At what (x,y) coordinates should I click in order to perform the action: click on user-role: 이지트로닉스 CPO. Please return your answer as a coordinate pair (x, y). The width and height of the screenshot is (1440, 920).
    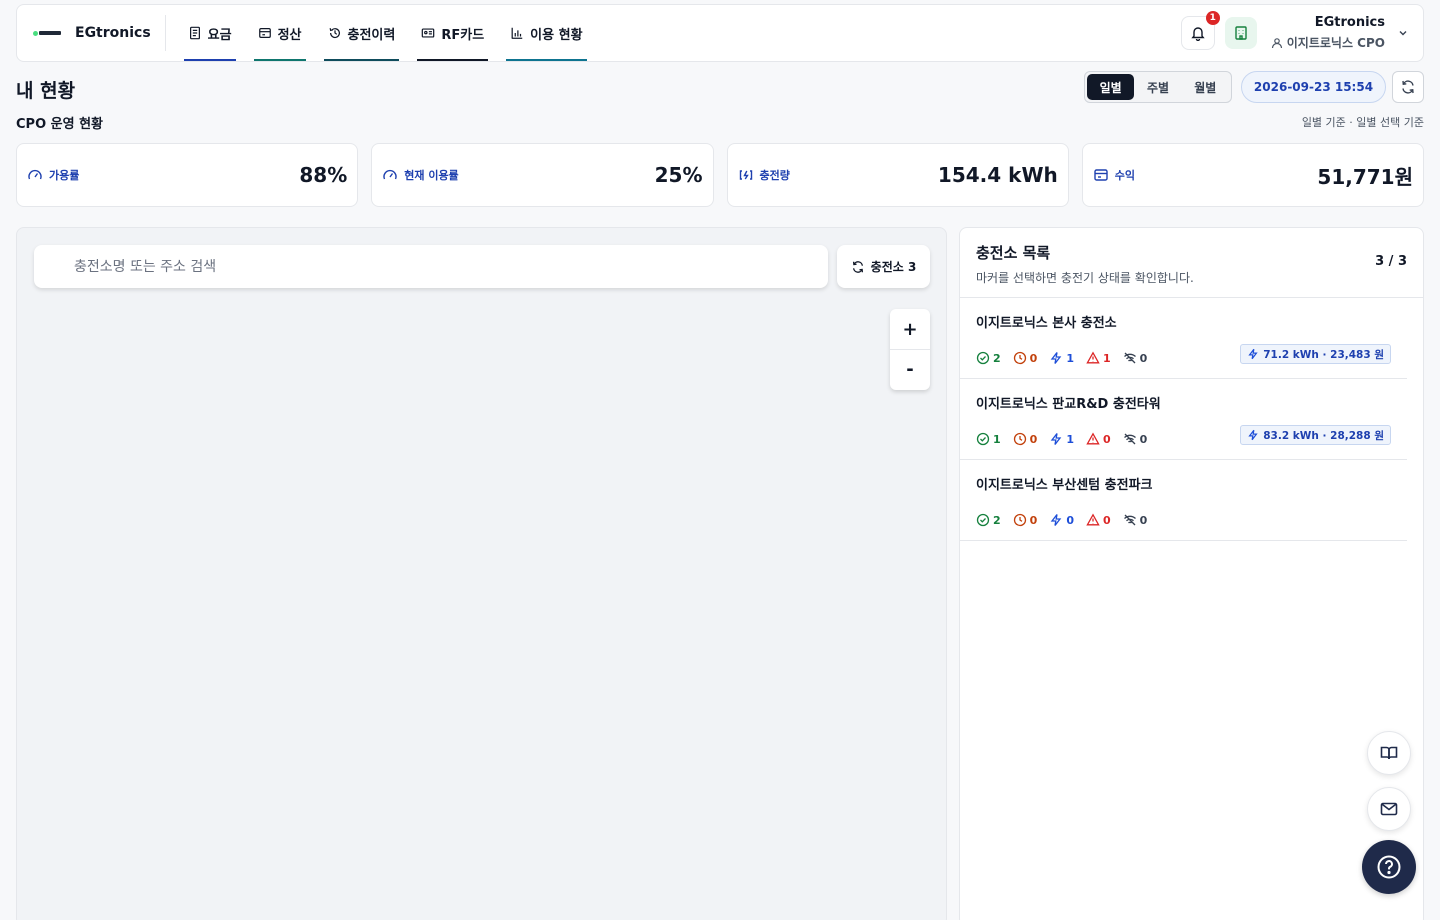
    Looking at the image, I should click on (1328, 42).